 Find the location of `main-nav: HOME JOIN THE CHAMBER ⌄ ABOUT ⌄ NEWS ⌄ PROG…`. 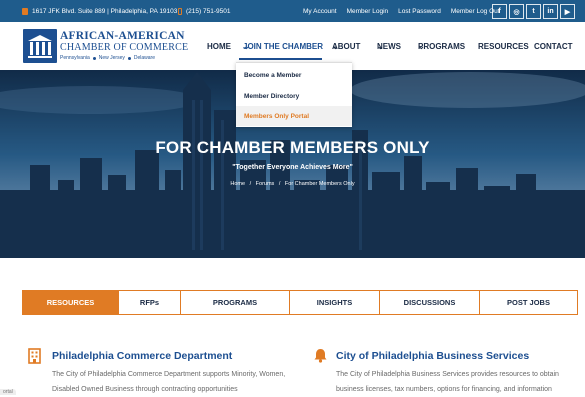

main-nav: HOME JOIN THE CHAMBER ⌄ ABOUT ⌄ NEWS ⌄ PROG… is located at coordinates (390, 46).